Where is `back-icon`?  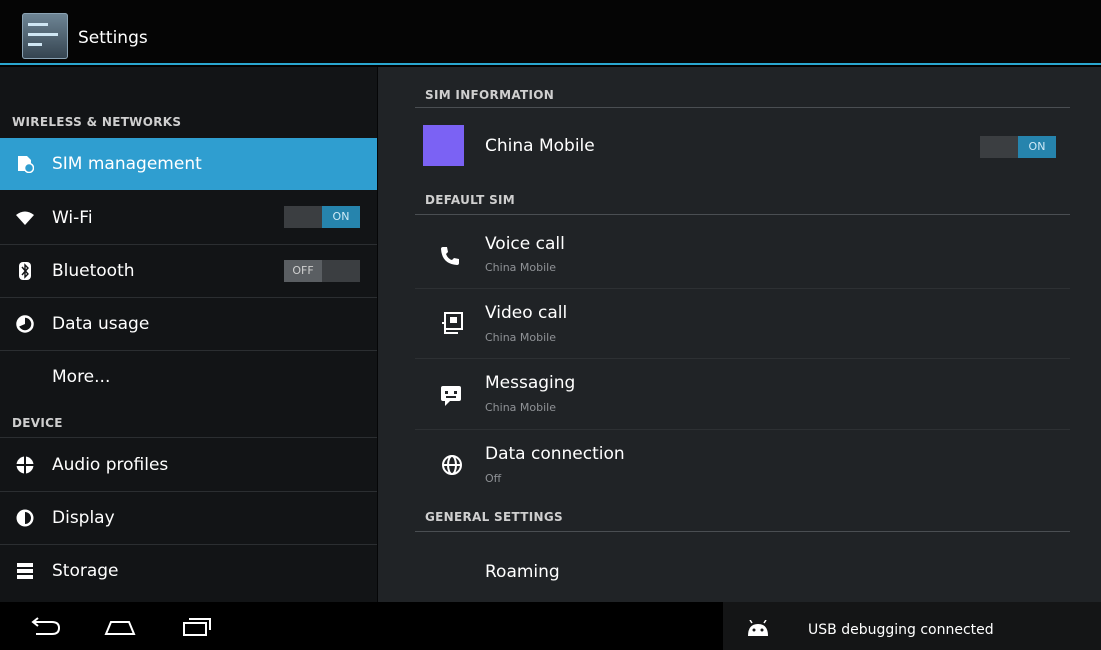
back-icon is located at coordinates (45, 626).